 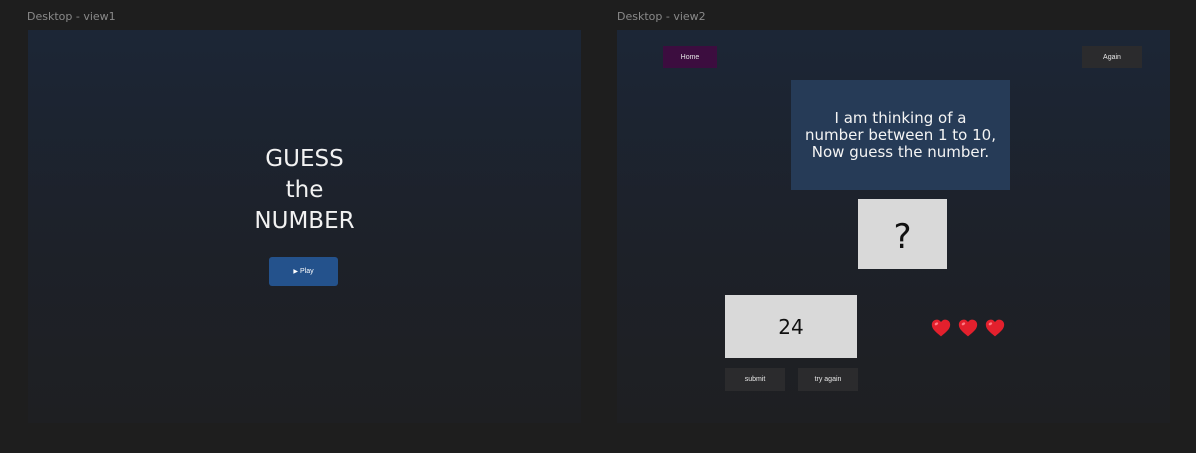 What do you see at coordinates (755, 379) in the screenshot?
I see `submit-button: submit` at bounding box center [755, 379].